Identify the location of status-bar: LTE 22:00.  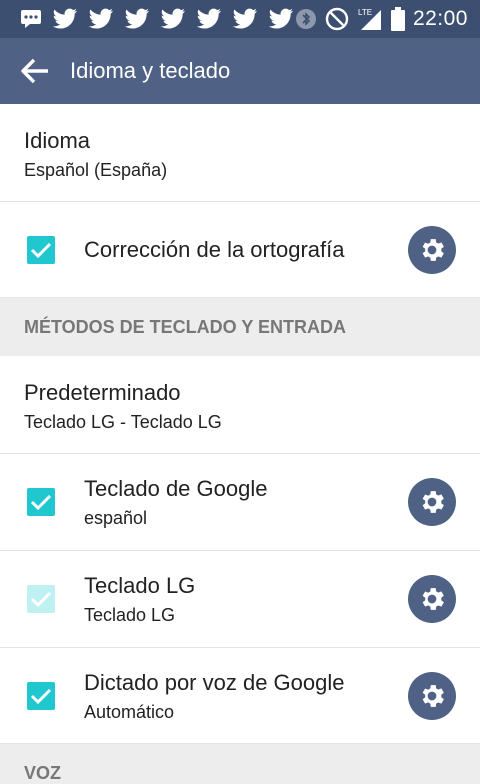
(240, 19).